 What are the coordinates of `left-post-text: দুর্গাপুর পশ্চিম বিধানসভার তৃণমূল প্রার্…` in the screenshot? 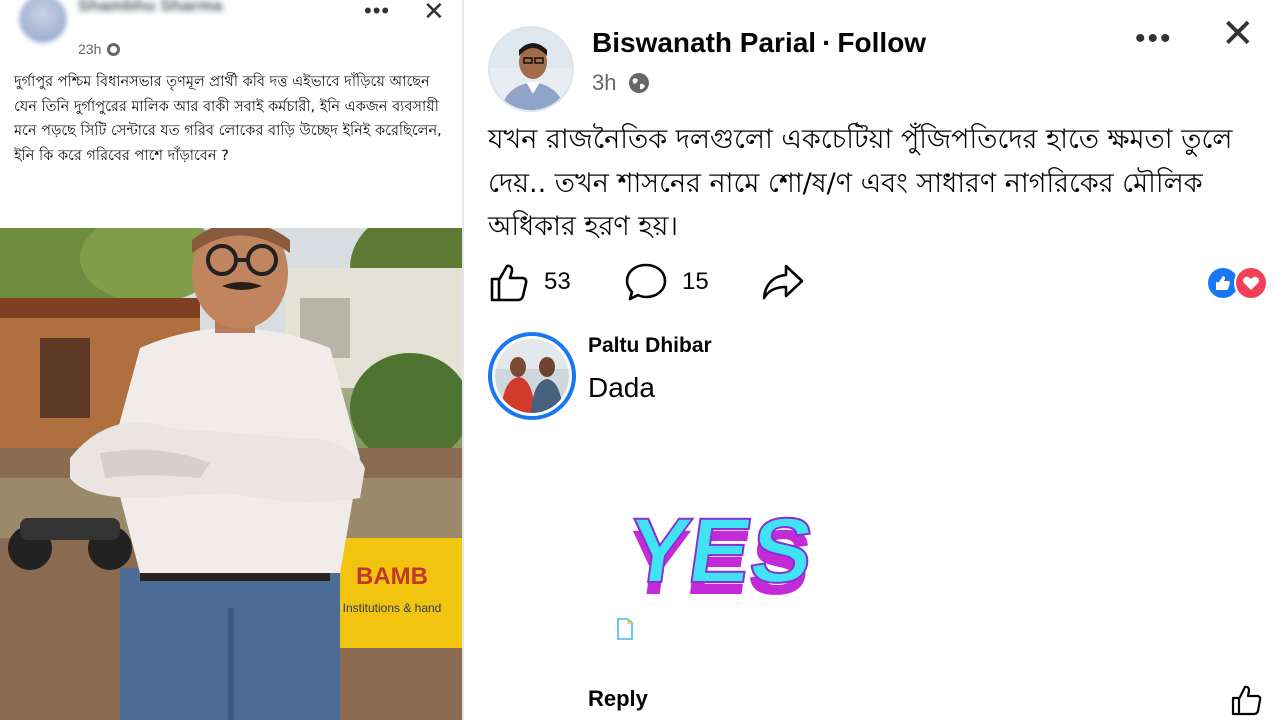 It's located at (228, 119).